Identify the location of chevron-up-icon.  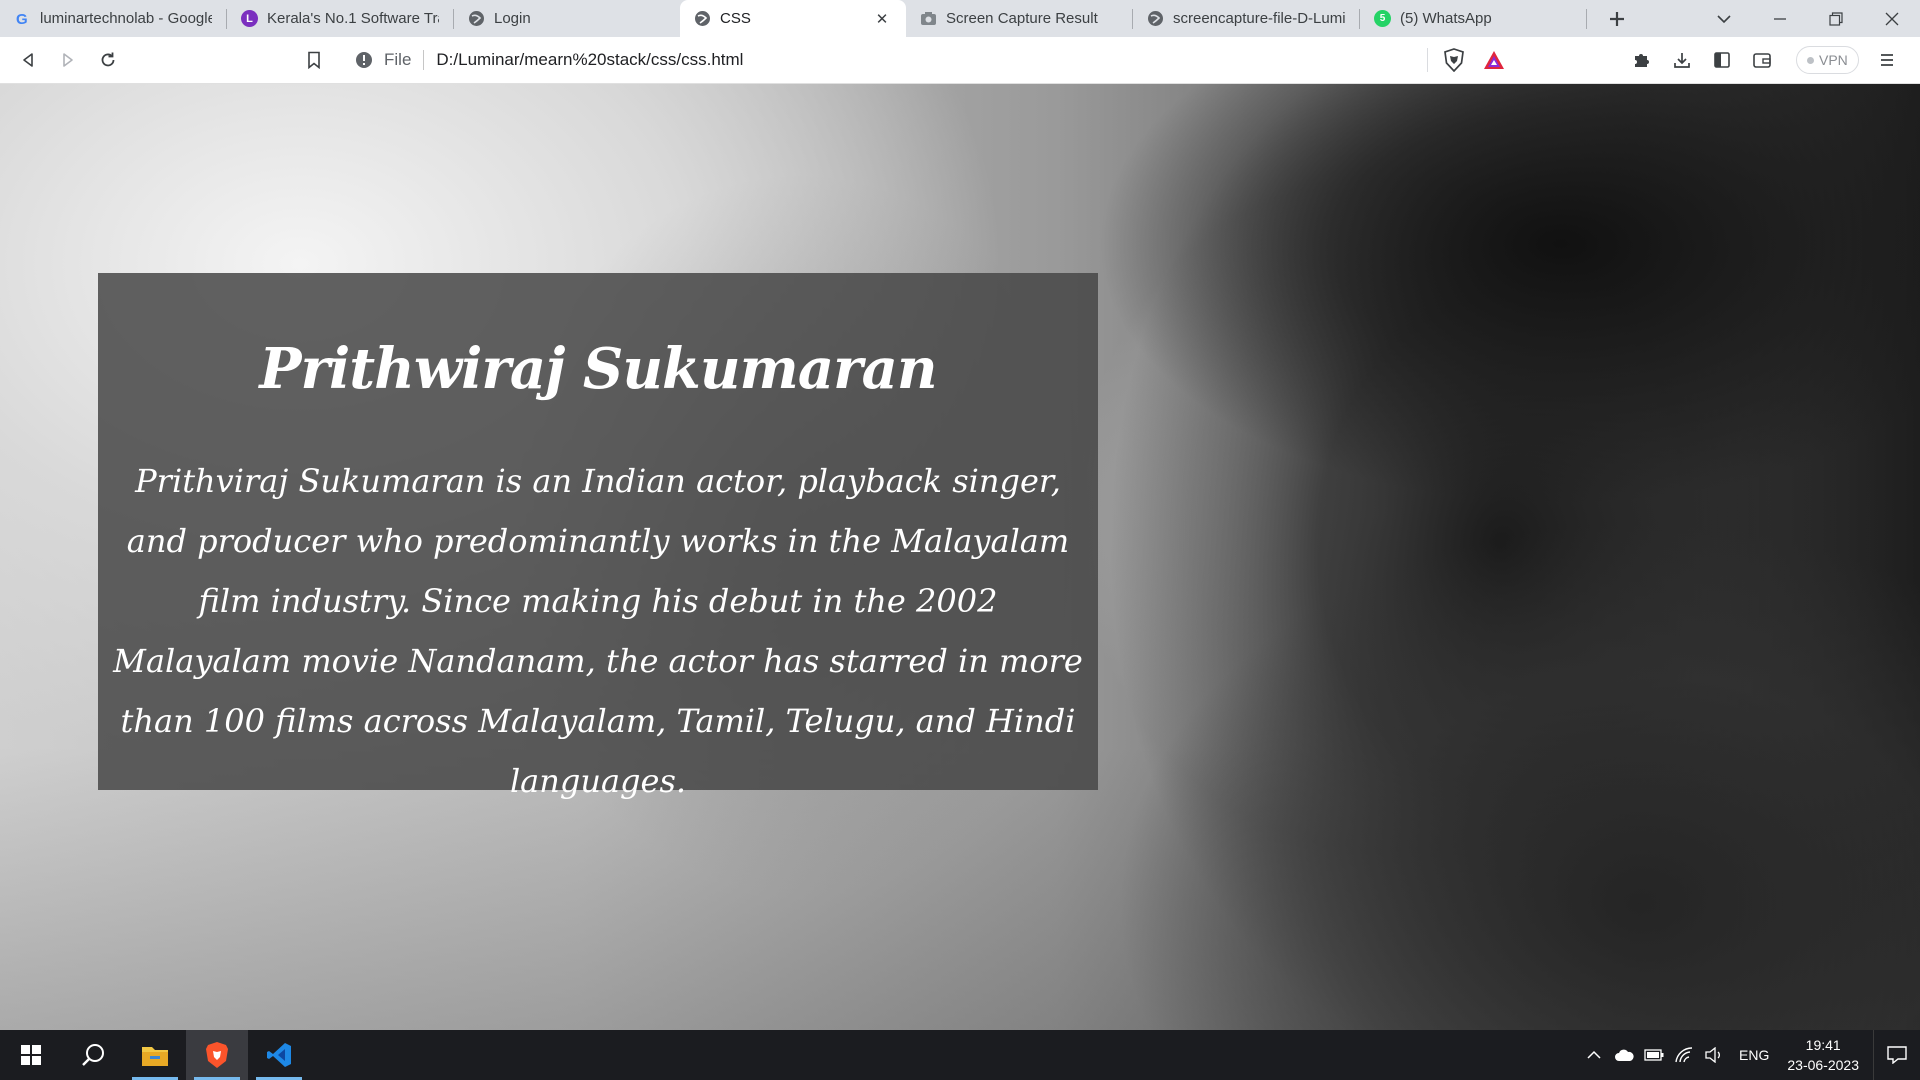
(1594, 1054).